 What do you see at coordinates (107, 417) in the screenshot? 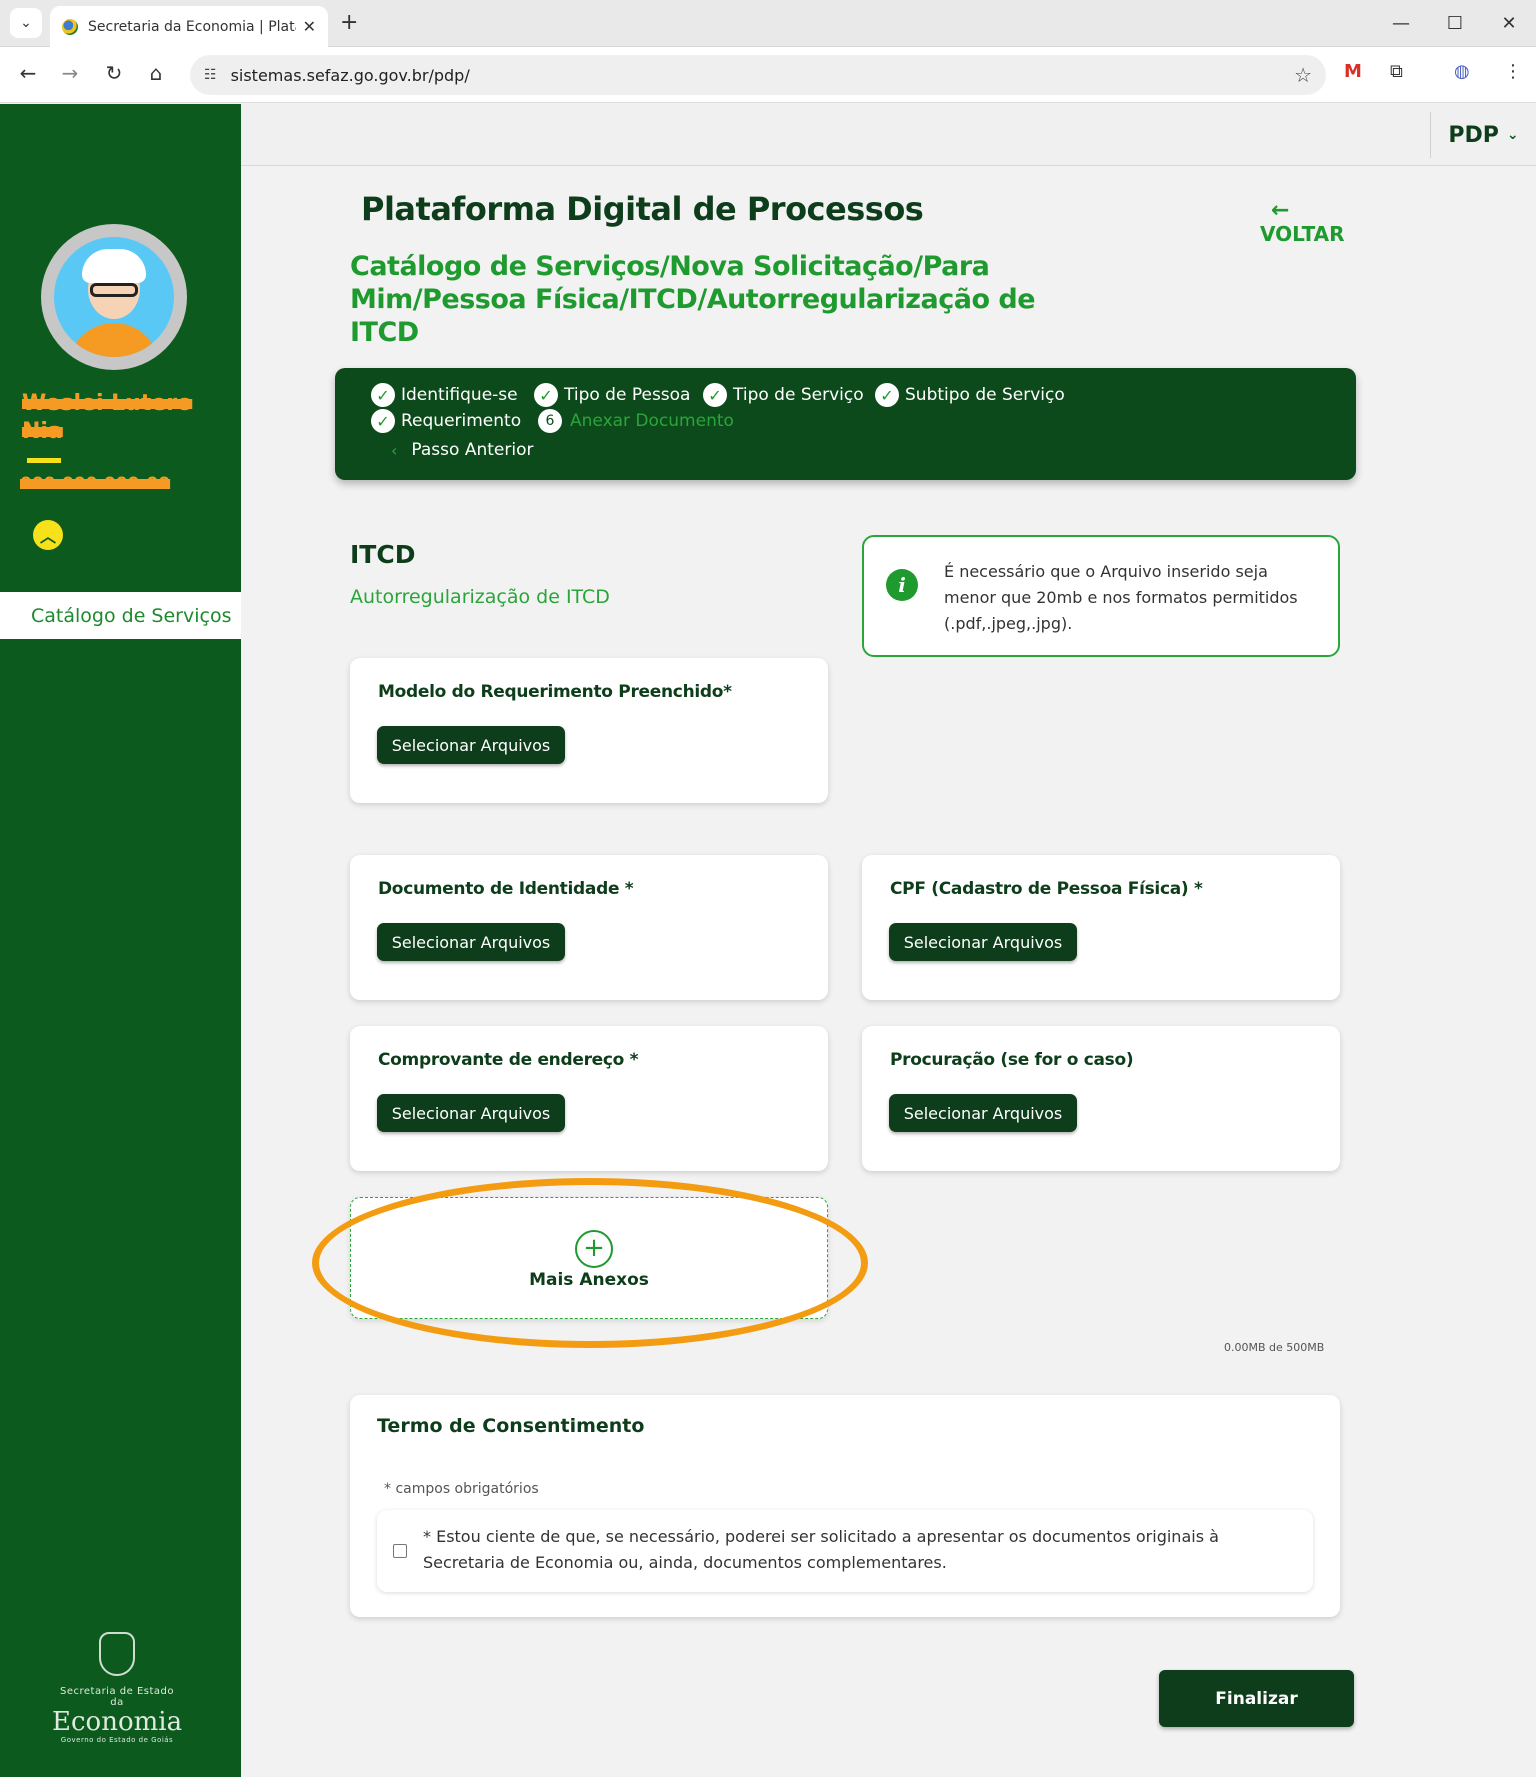
I see `user-name: Weslei Lutero Nia` at bounding box center [107, 417].